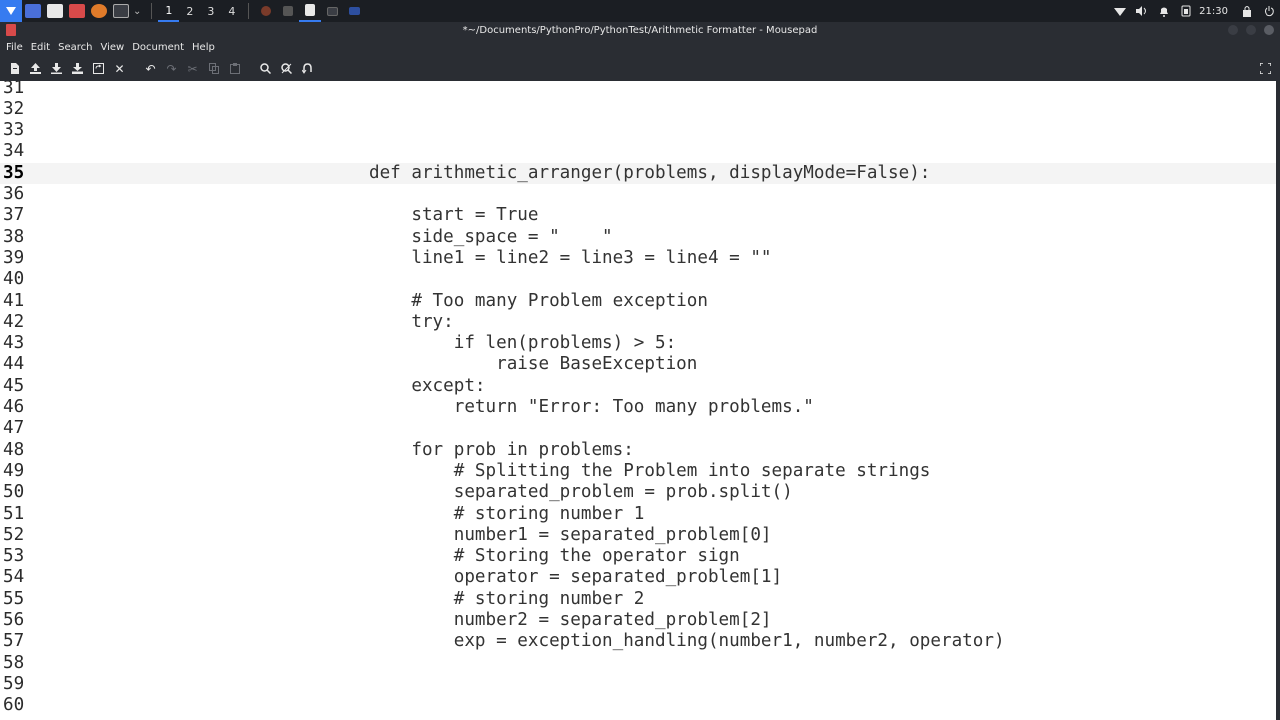 The image size is (1280, 720). Describe the element at coordinates (638, 663) in the screenshot. I see `code-line: 58` at that location.